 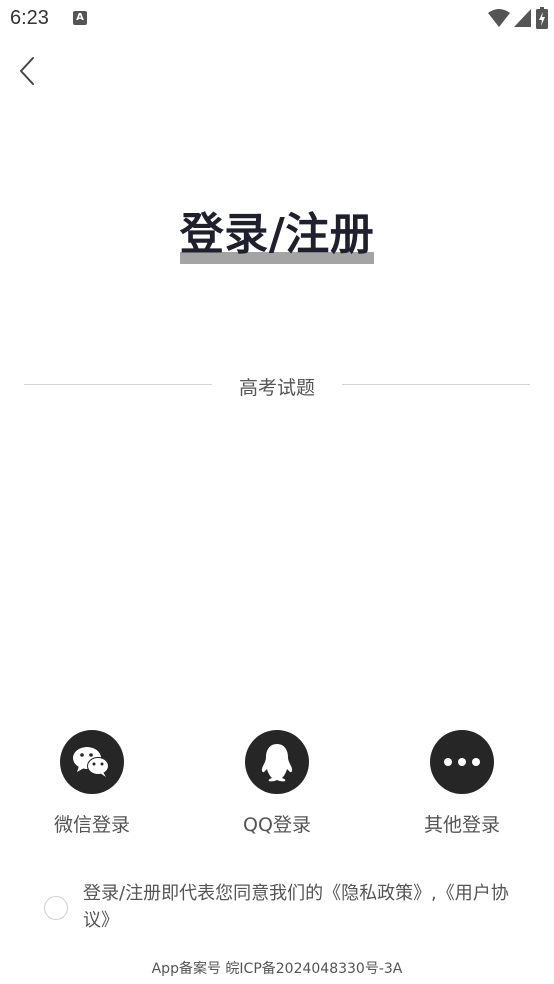 I want to click on page-header: 登录/注册, so click(x=277, y=235).